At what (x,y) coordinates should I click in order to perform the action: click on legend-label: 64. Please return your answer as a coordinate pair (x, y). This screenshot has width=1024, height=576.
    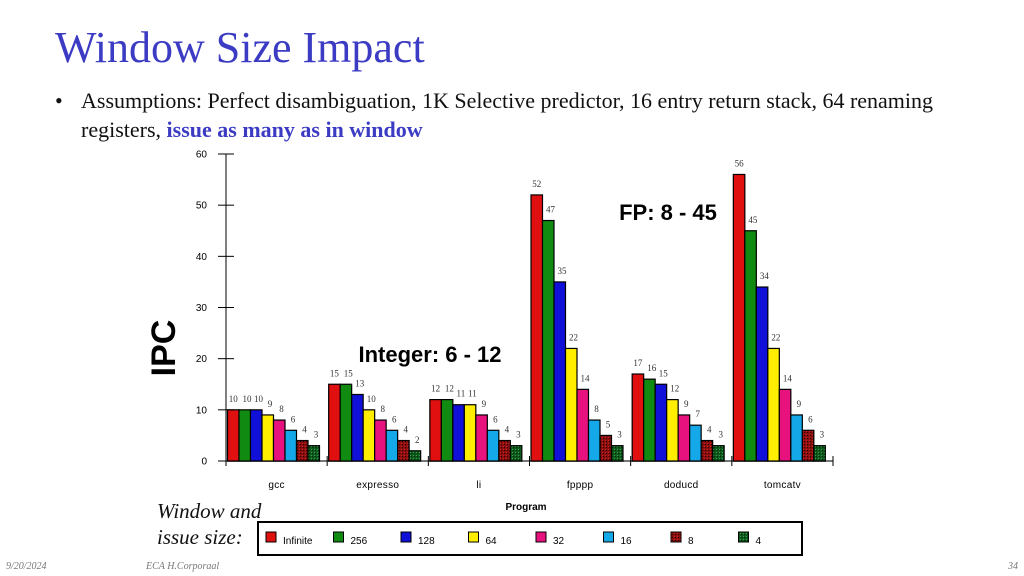
    Looking at the image, I should click on (492, 541).